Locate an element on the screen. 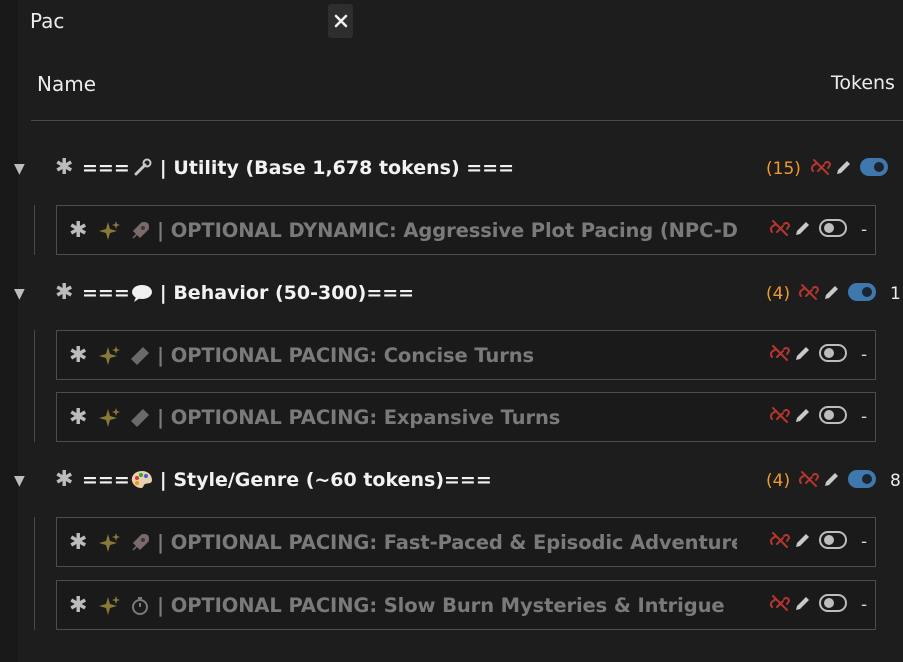 The image size is (903, 662). column-header-name: Name is located at coordinates (66, 84).